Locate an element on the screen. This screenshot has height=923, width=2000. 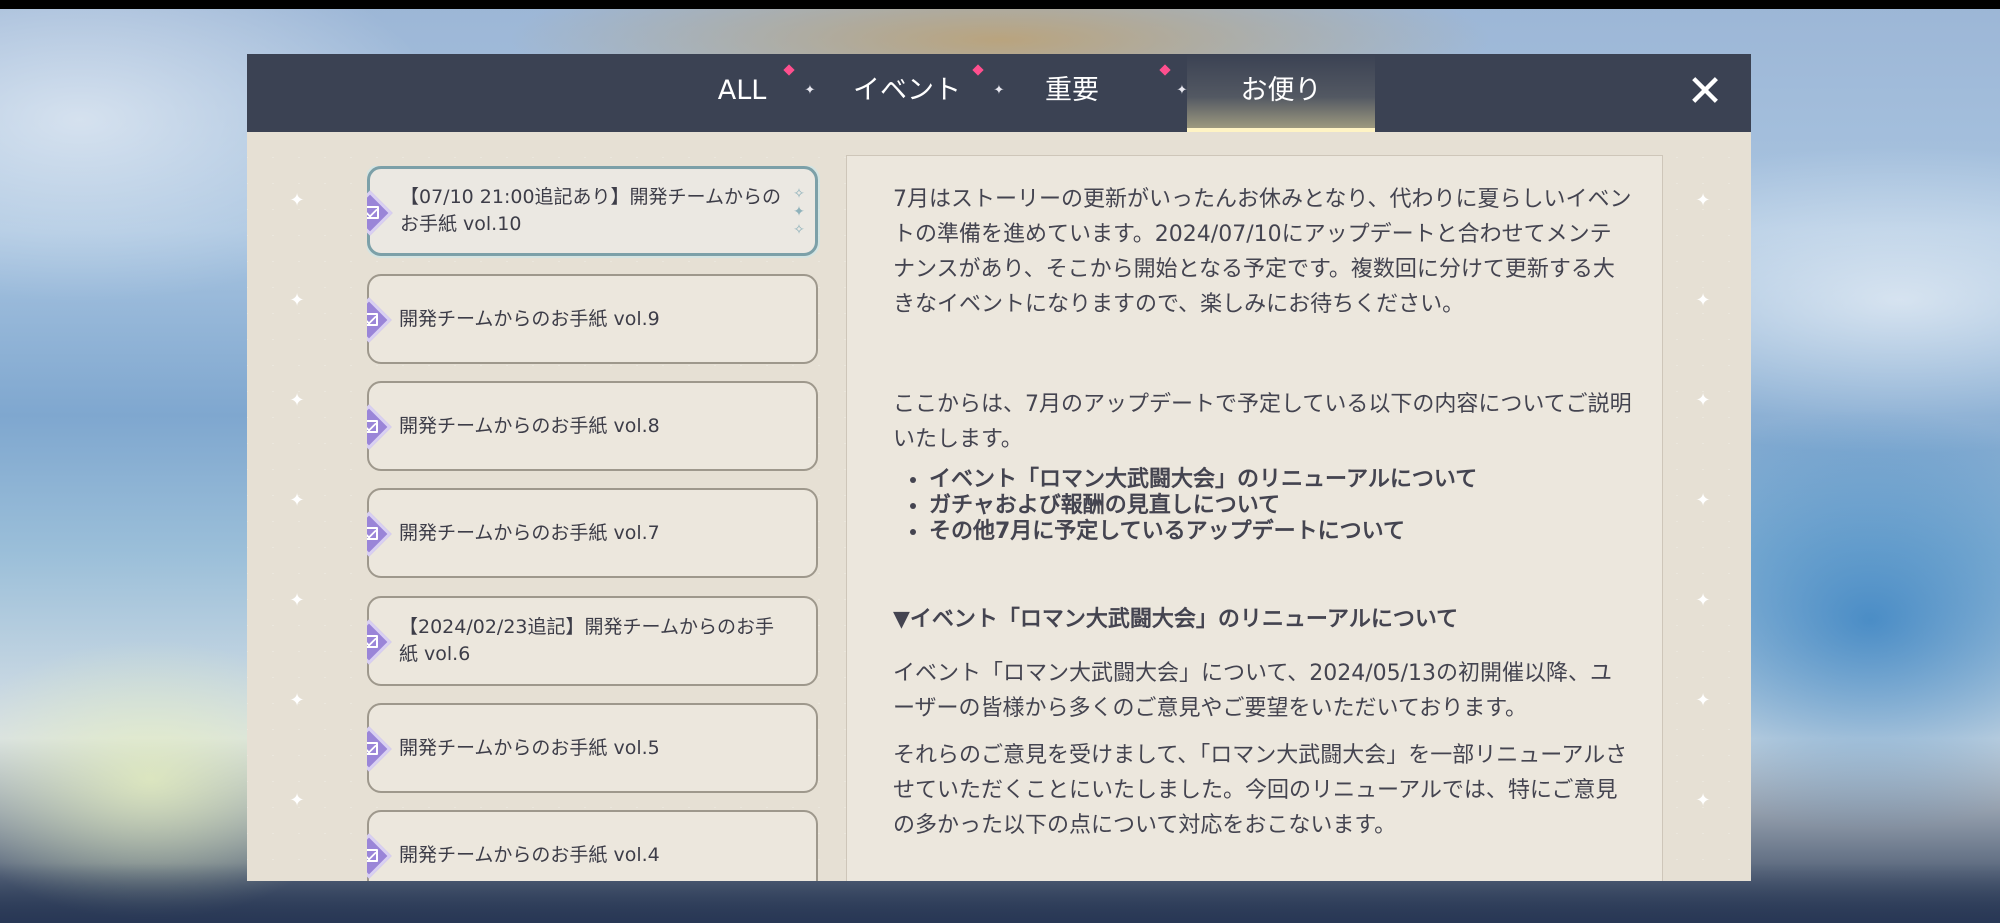
tab-event: イベント is located at coordinates (907, 93).